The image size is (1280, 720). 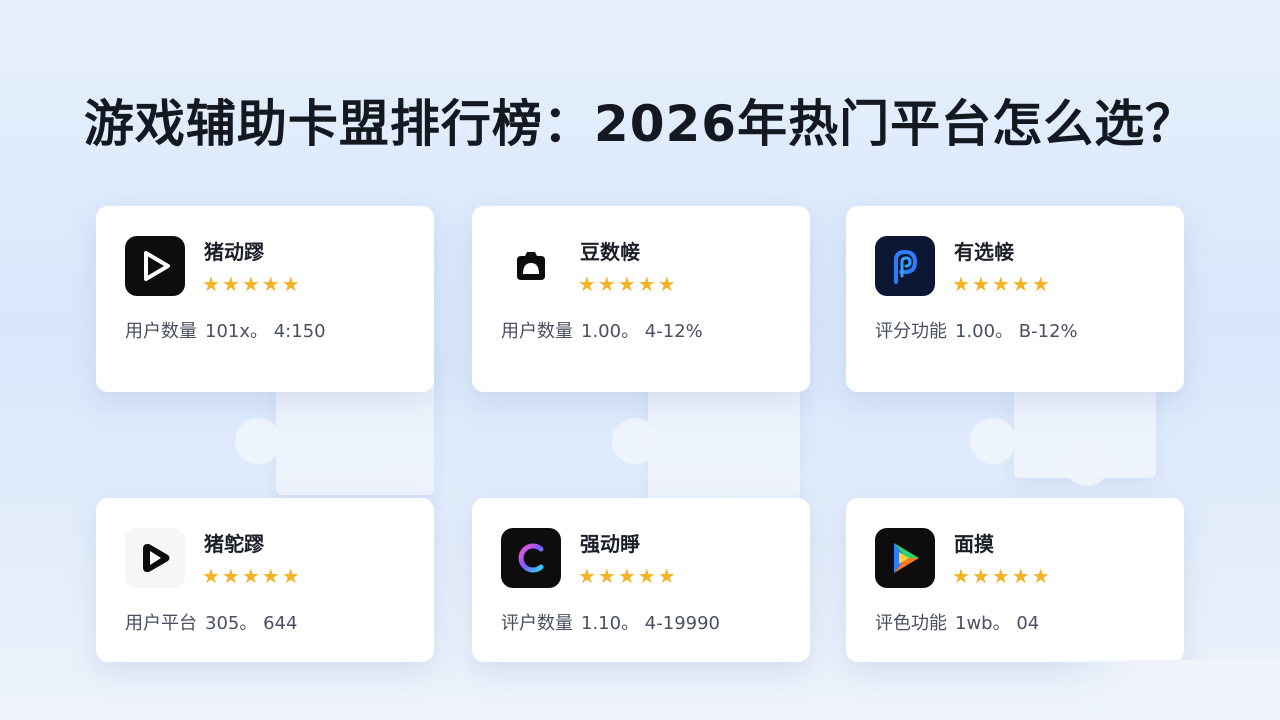 I want to click on stat-value: 1.10。 4-19990, so click(x=651, y=623).